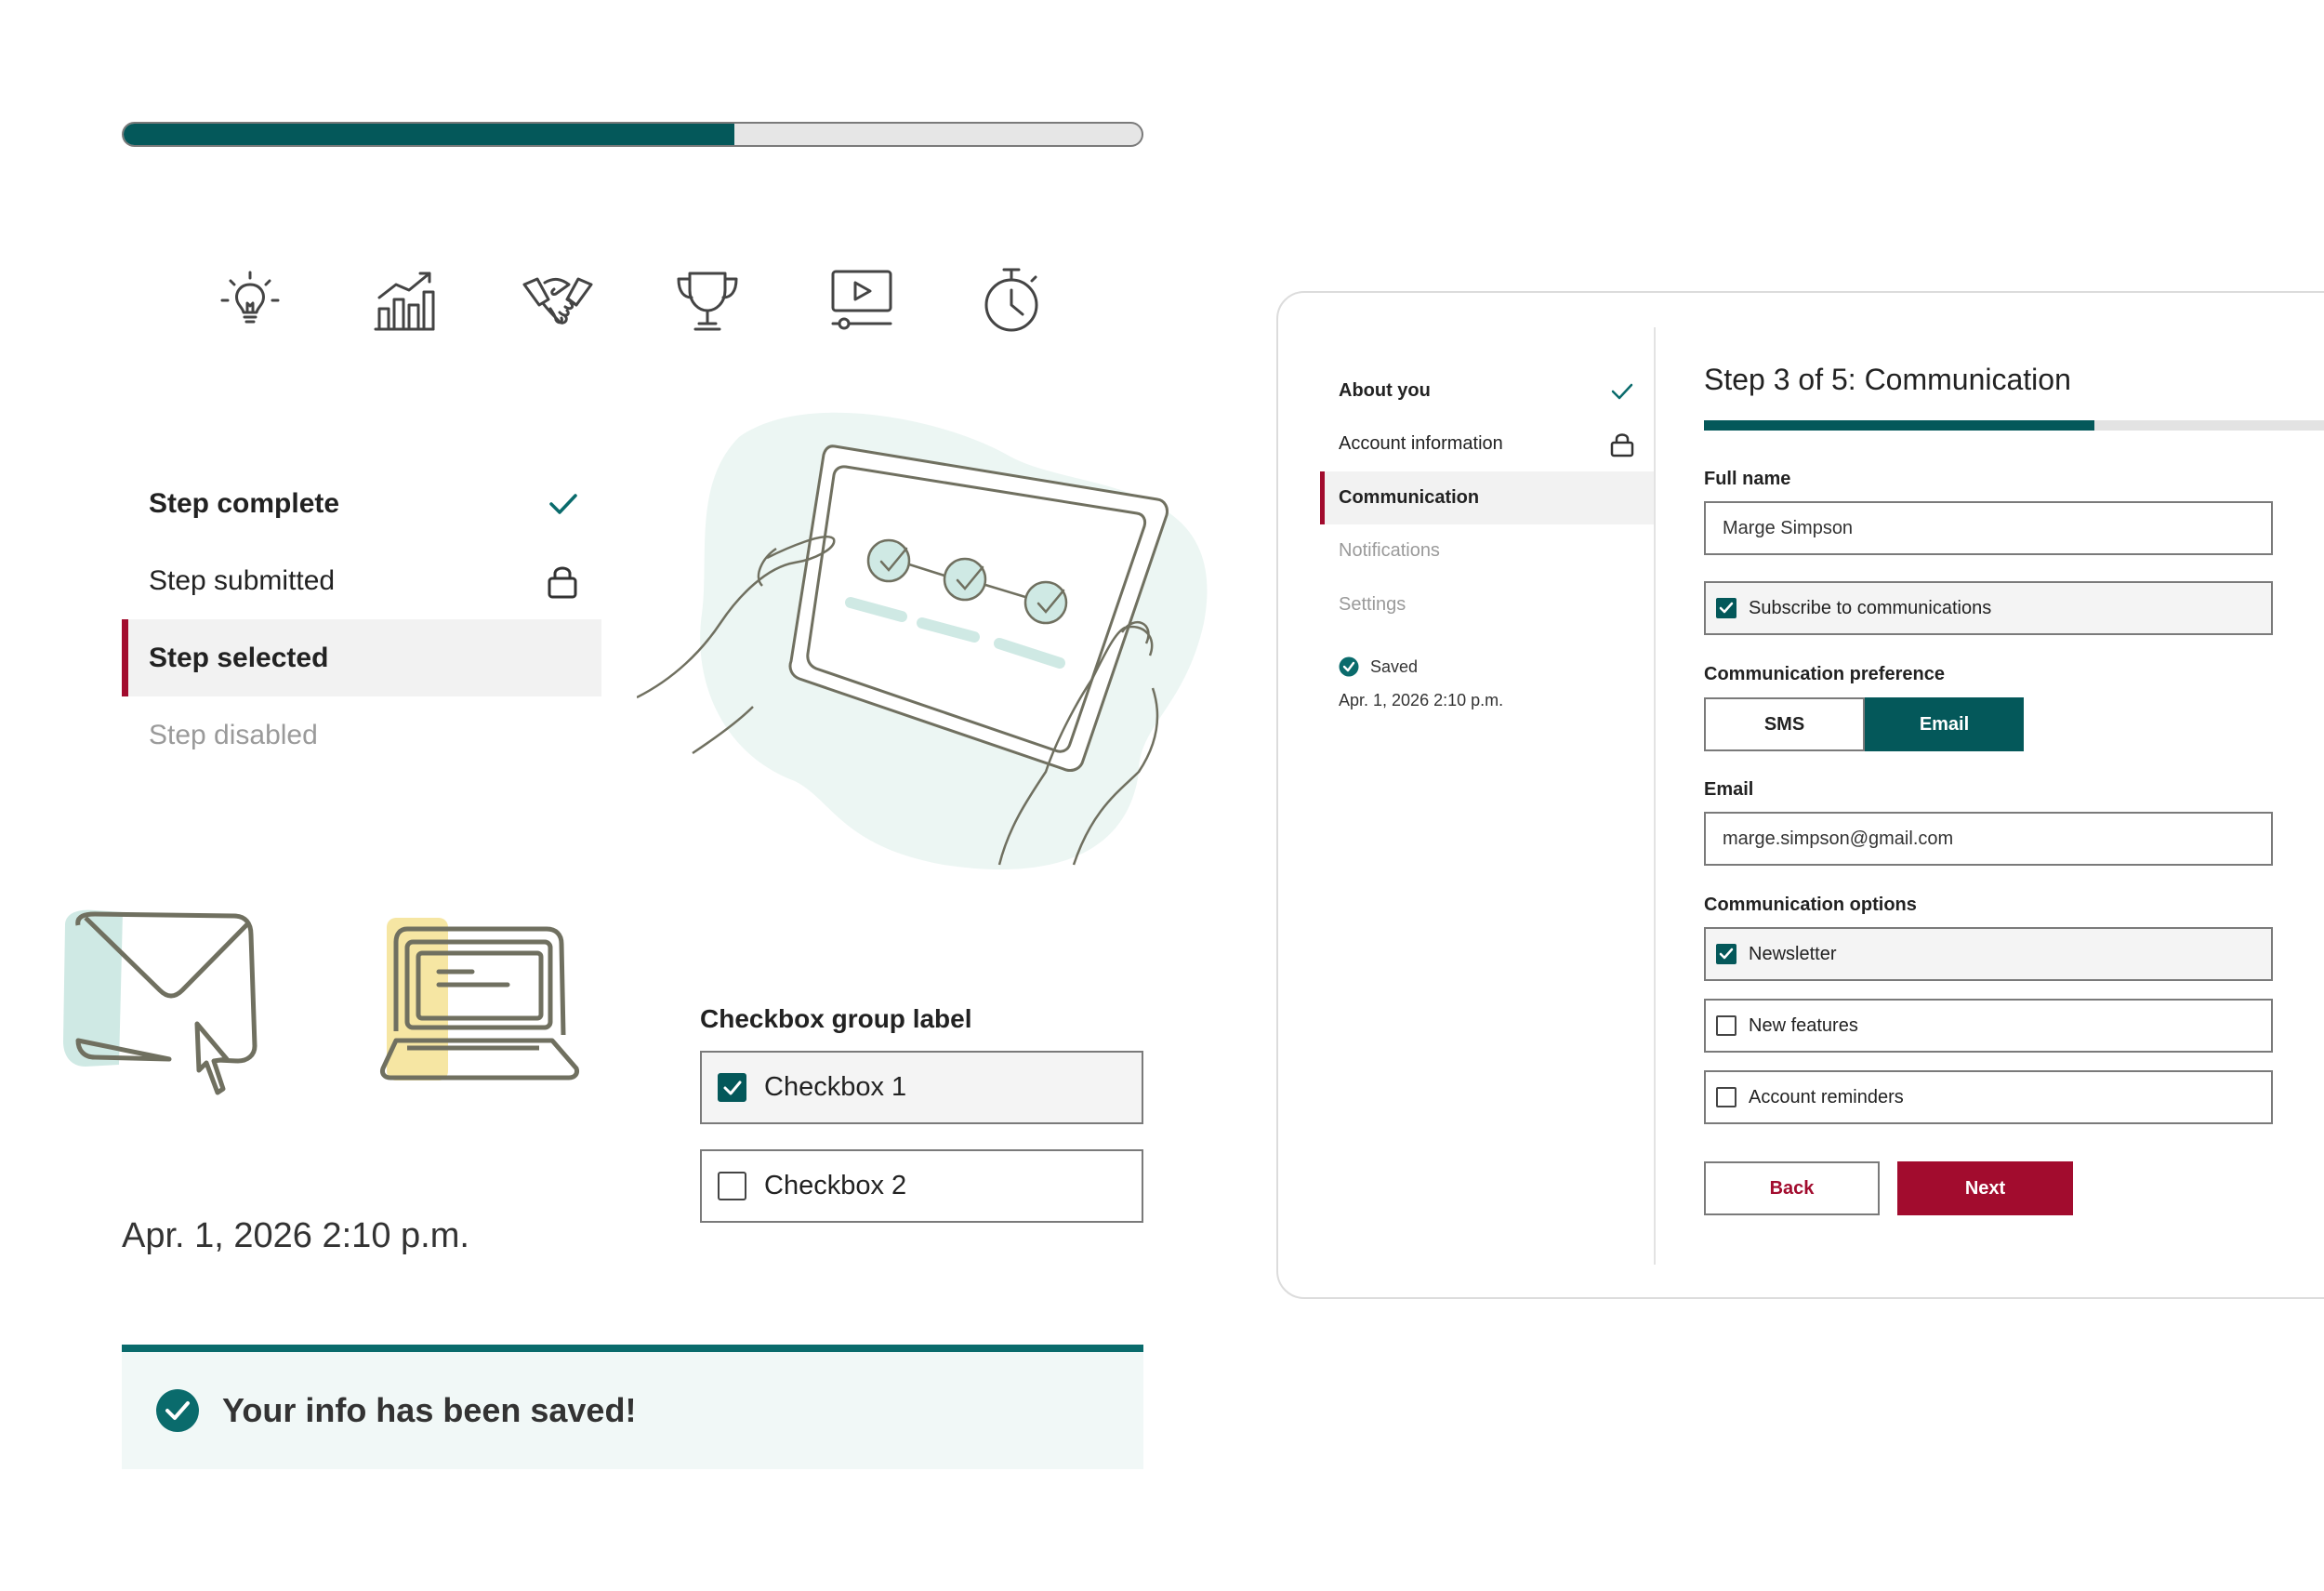  What do you see at coordinates (429, 1410) in the screenshot?
I see `banner-message: Your info has been saved!` at bounding box center [429, 1410].